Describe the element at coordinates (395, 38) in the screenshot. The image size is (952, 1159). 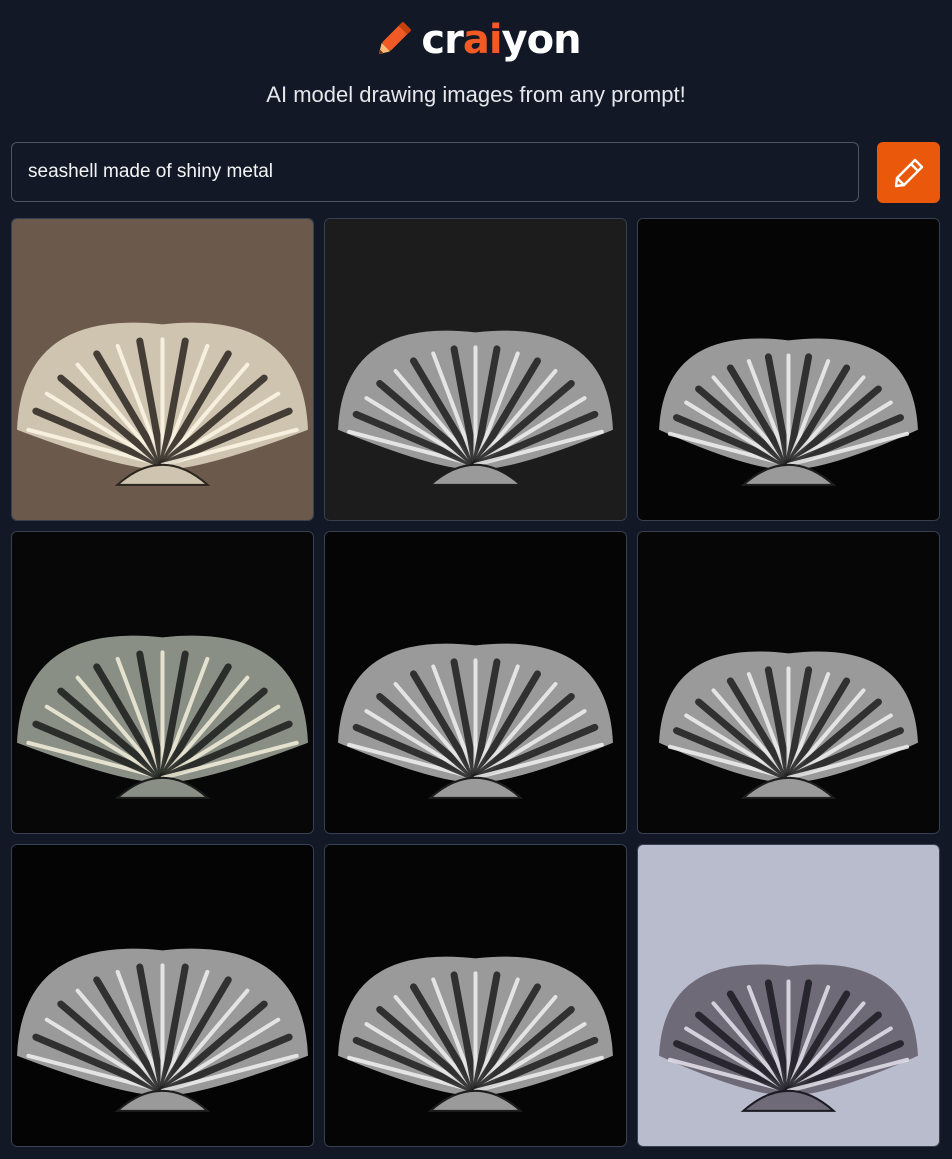
I see `pencil-logo-icon` at that location.